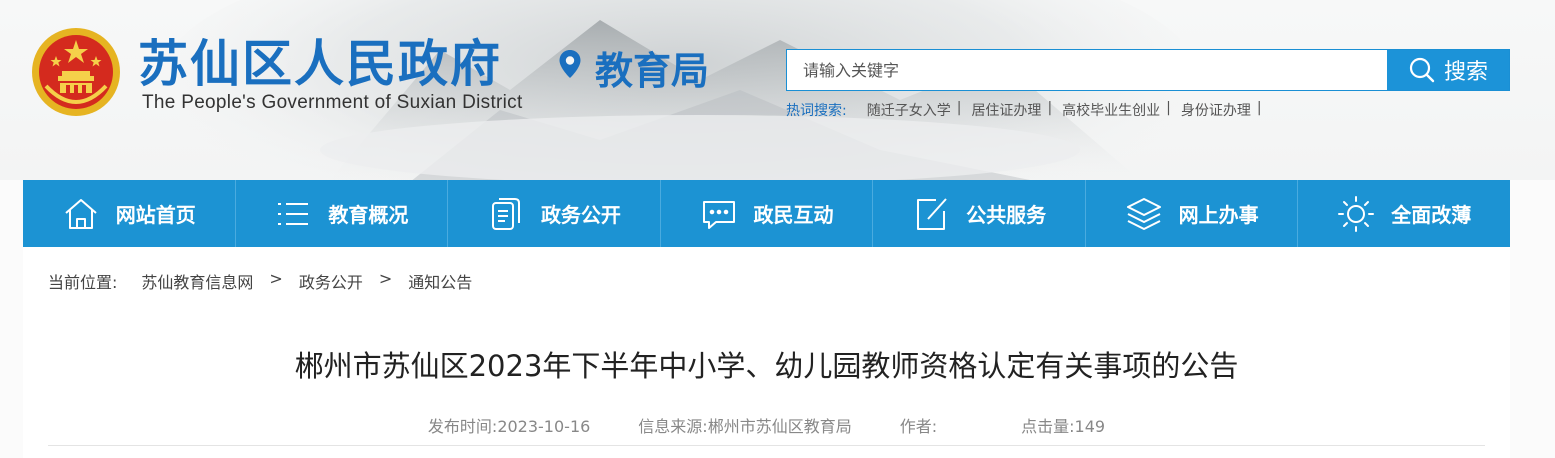  I want to click on site-title: 苏仙区人民政府, so click(320, 64).